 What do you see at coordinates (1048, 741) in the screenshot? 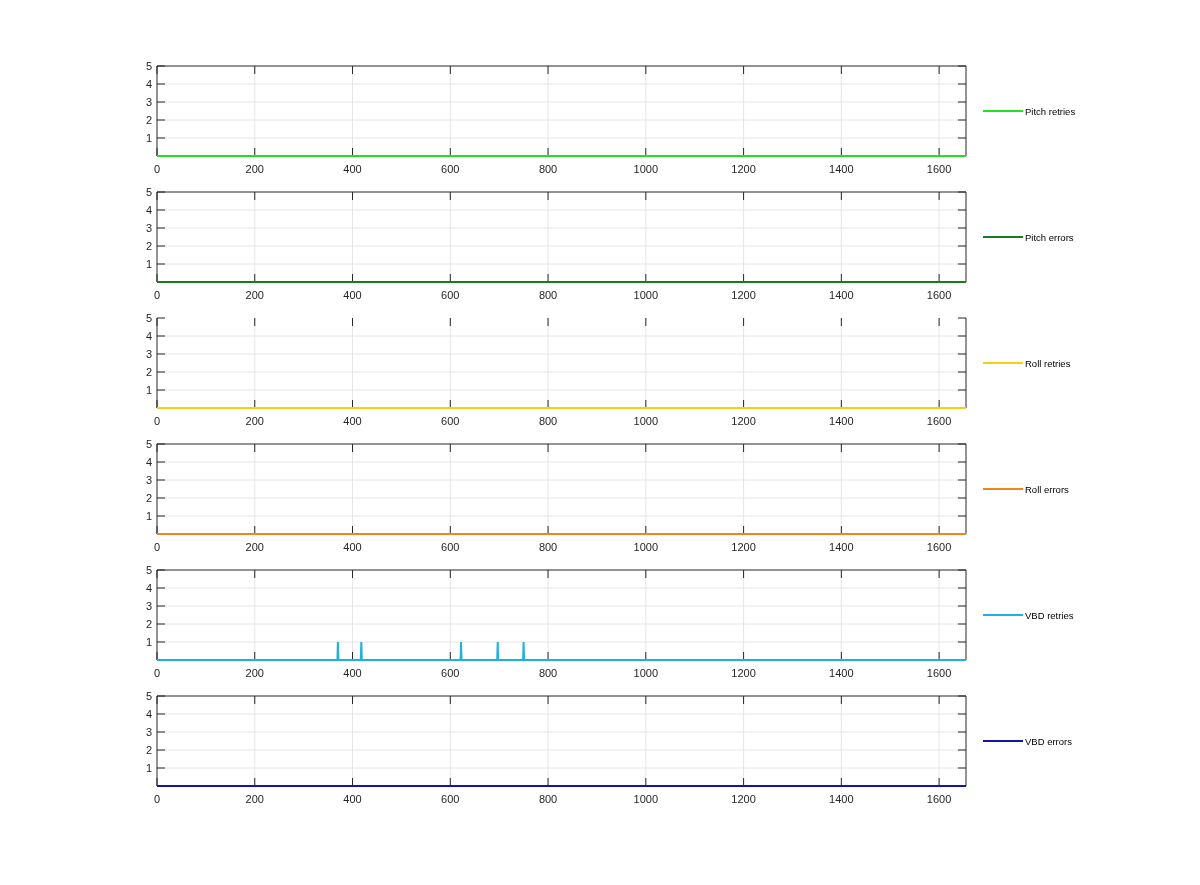
I see `legend-label: VBD errors` at bounding box center [1048, 741].